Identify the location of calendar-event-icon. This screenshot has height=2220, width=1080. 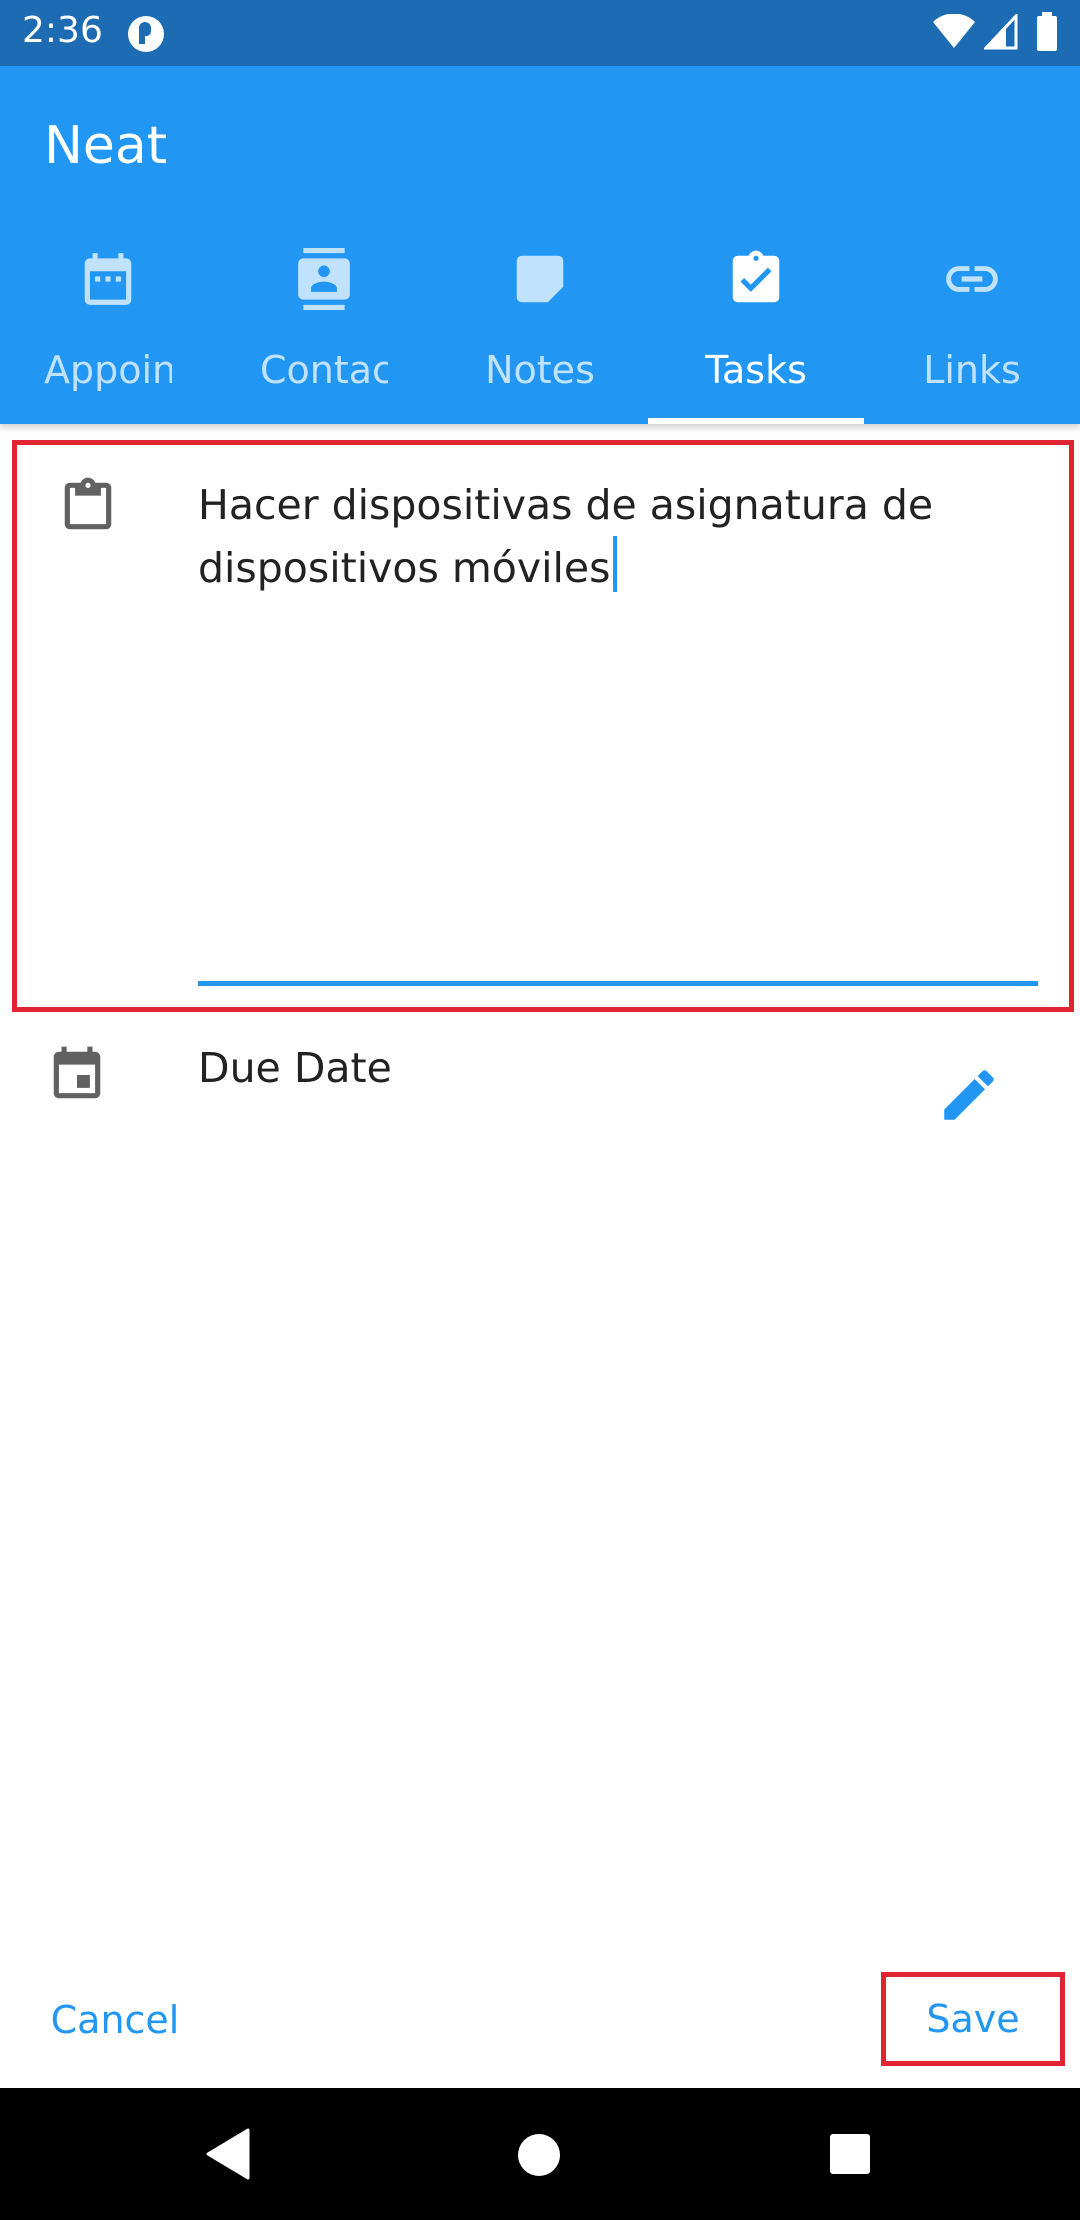
(77, 1072).